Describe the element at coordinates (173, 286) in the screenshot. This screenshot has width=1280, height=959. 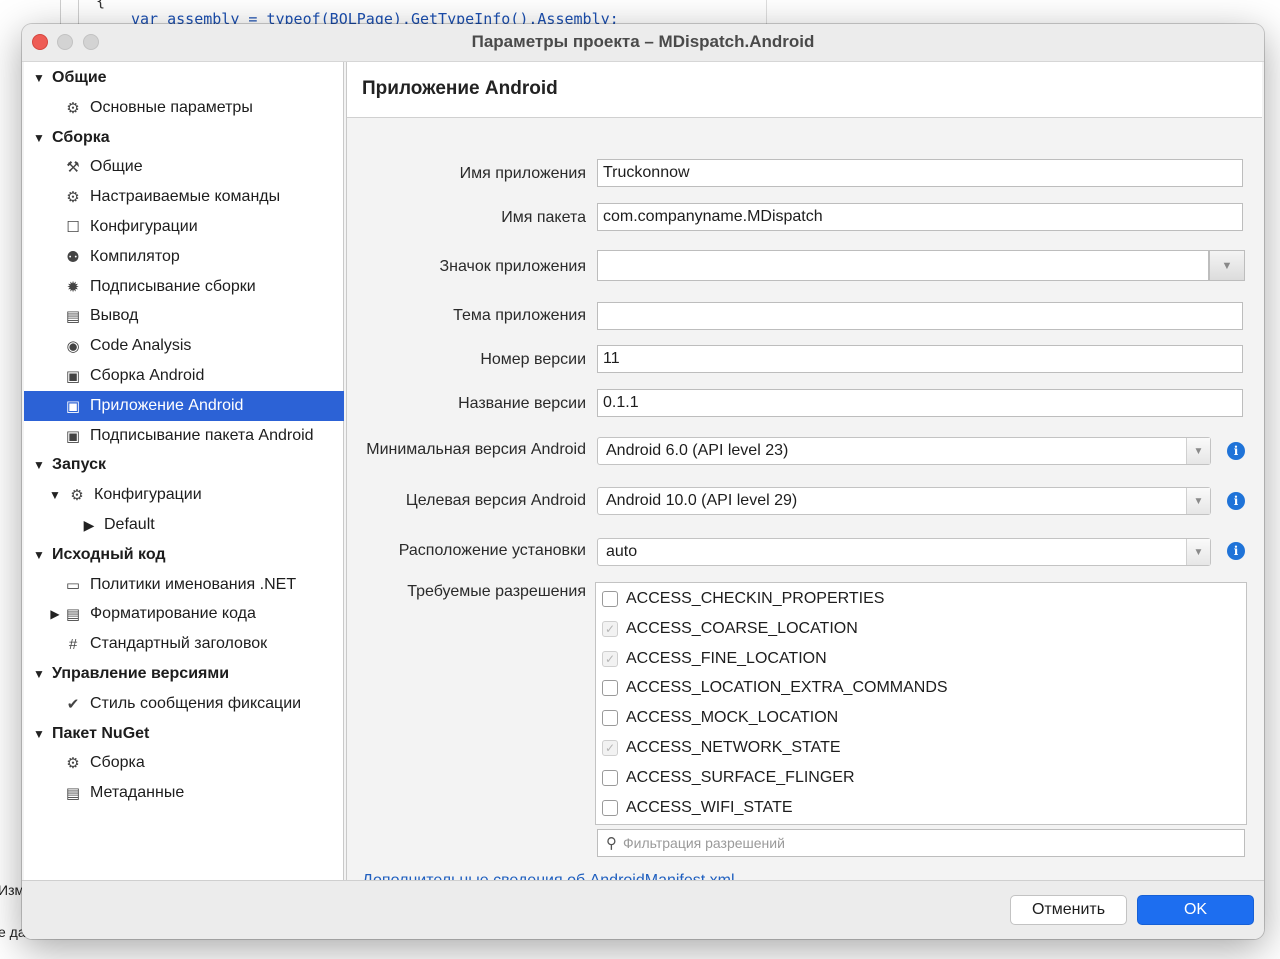
I see `sidebar-item-label: Подписывание сборки` at that location.